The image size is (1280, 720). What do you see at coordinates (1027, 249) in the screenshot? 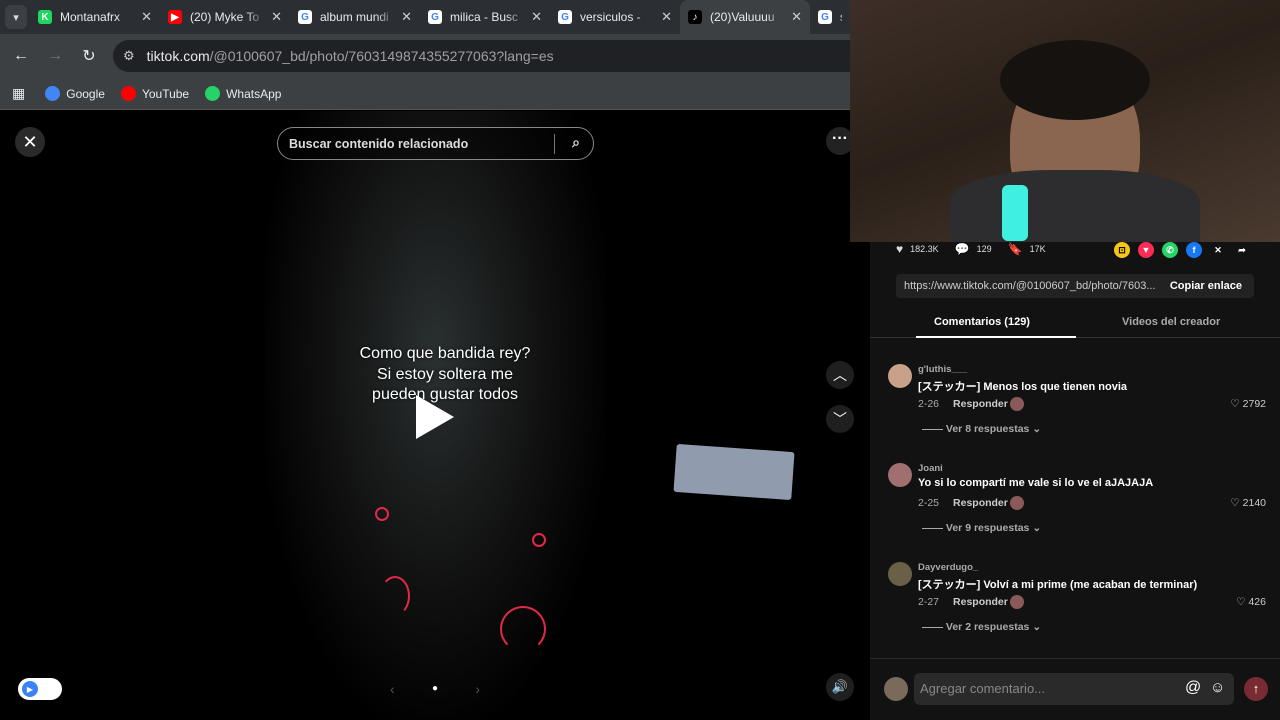
I see `save-button: 🔖 17K` at bounding box center [1027, 249].